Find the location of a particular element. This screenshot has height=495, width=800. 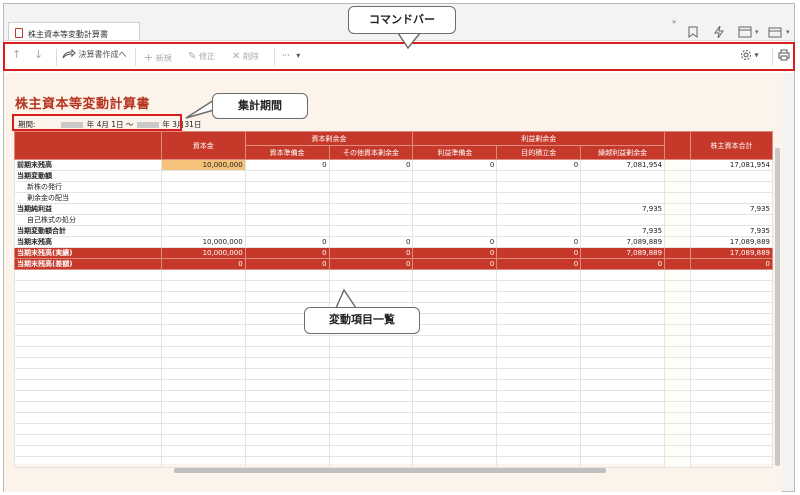

items-callout: 変動項目一覧 is located at coordinates (362, 320).